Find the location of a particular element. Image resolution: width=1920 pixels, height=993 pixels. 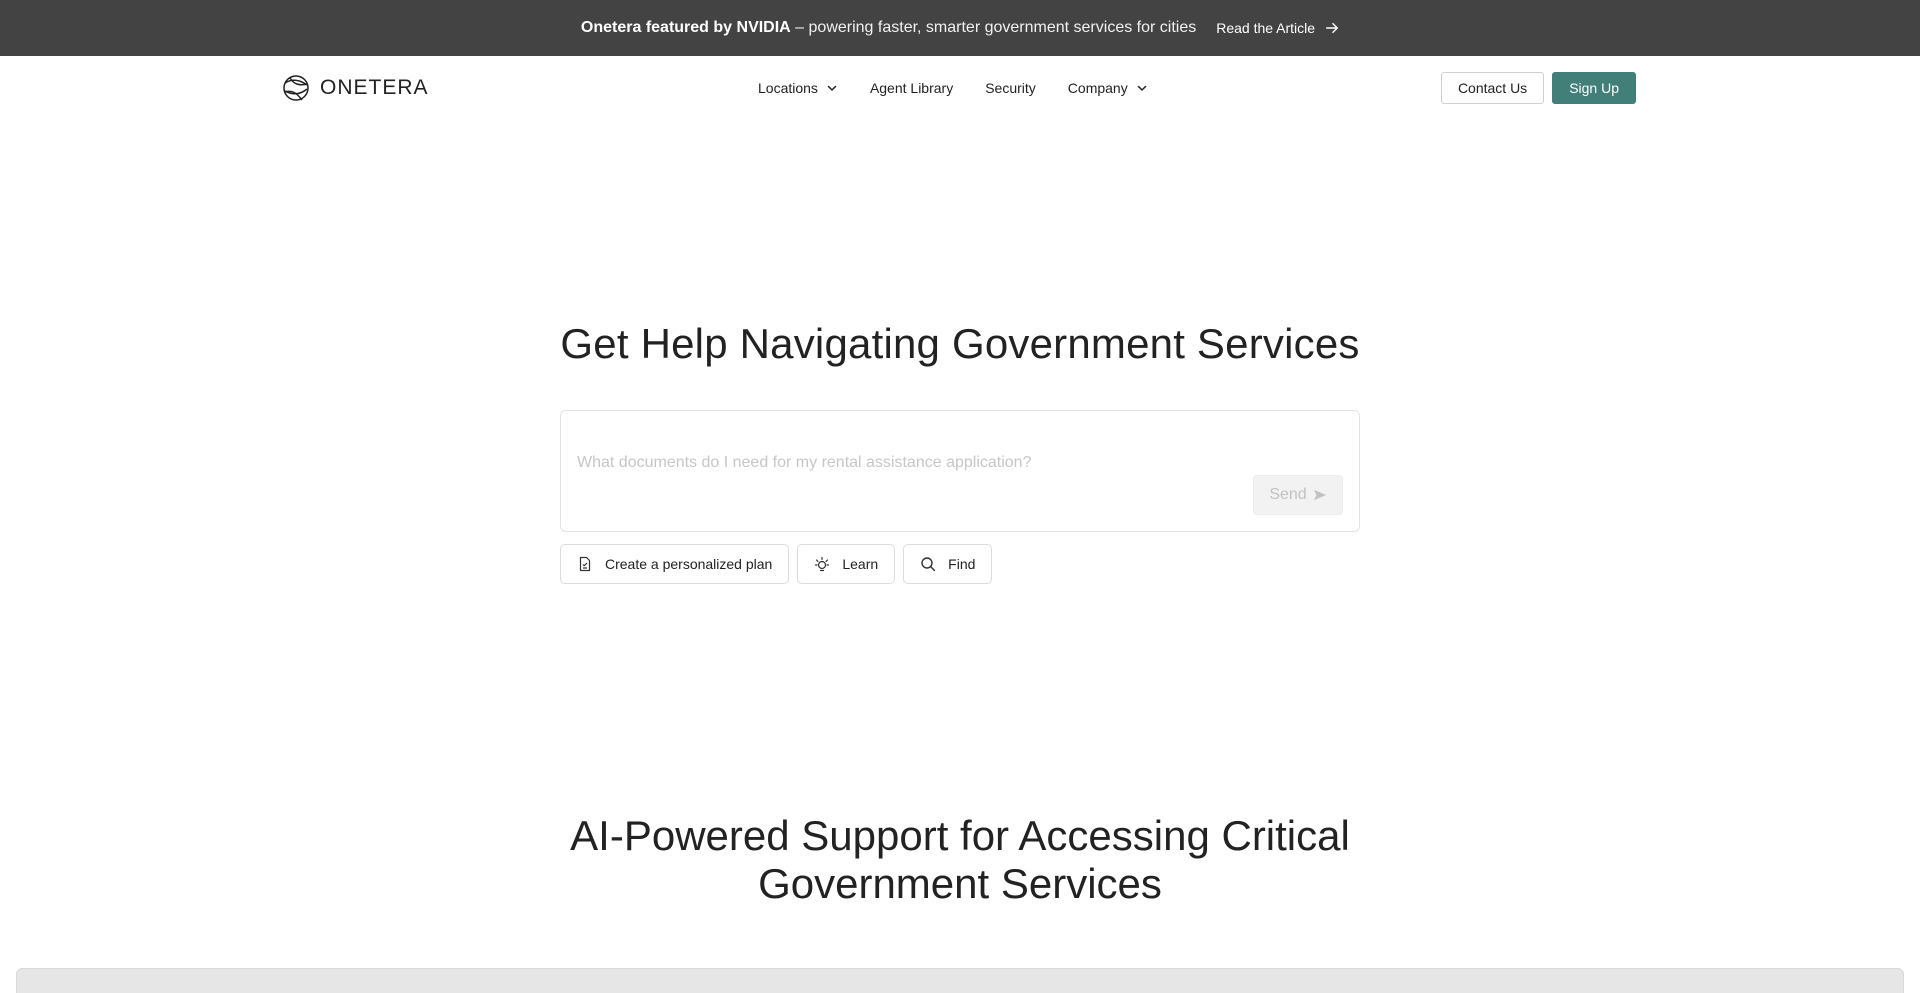

feature-panel is located at coordinates (960, 980).